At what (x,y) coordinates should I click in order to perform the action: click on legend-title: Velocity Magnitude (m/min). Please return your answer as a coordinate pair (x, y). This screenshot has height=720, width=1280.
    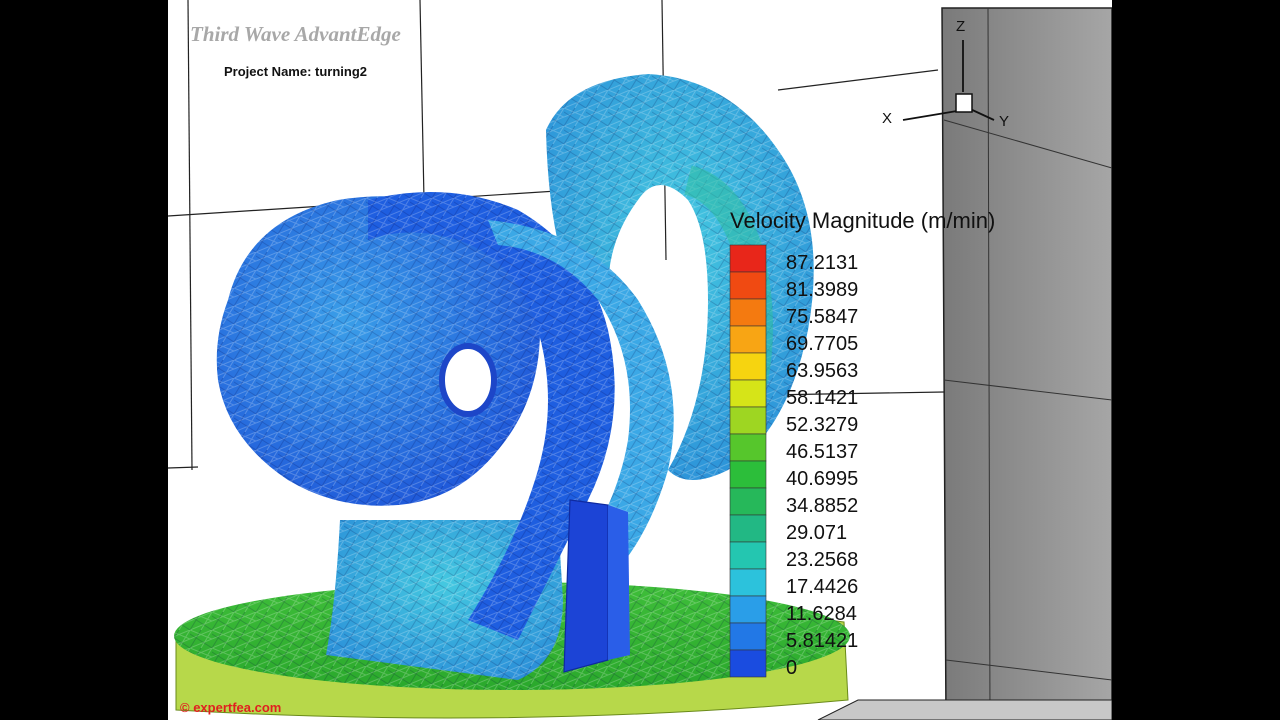
    Looking at the image, I should click on (863, 220).